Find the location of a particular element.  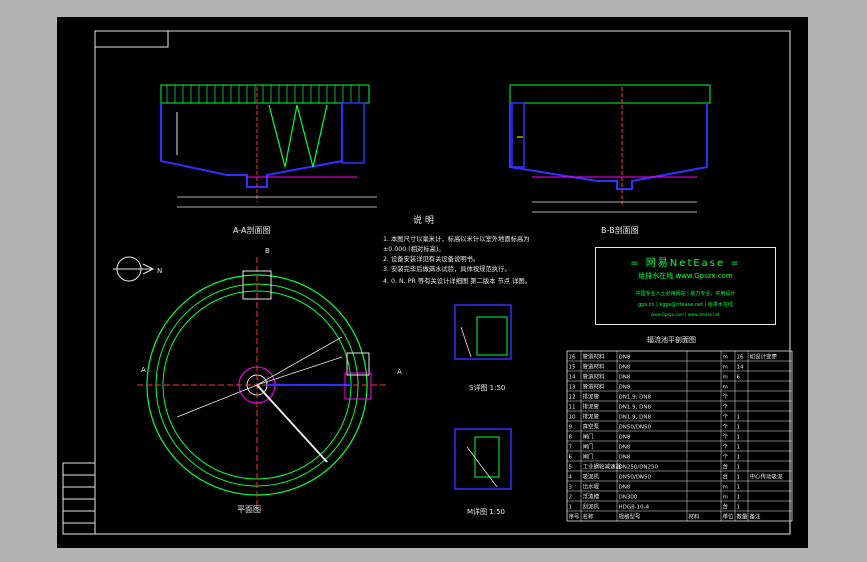

table-cell: 浮渣槽 is located at coordinates (591, 497).